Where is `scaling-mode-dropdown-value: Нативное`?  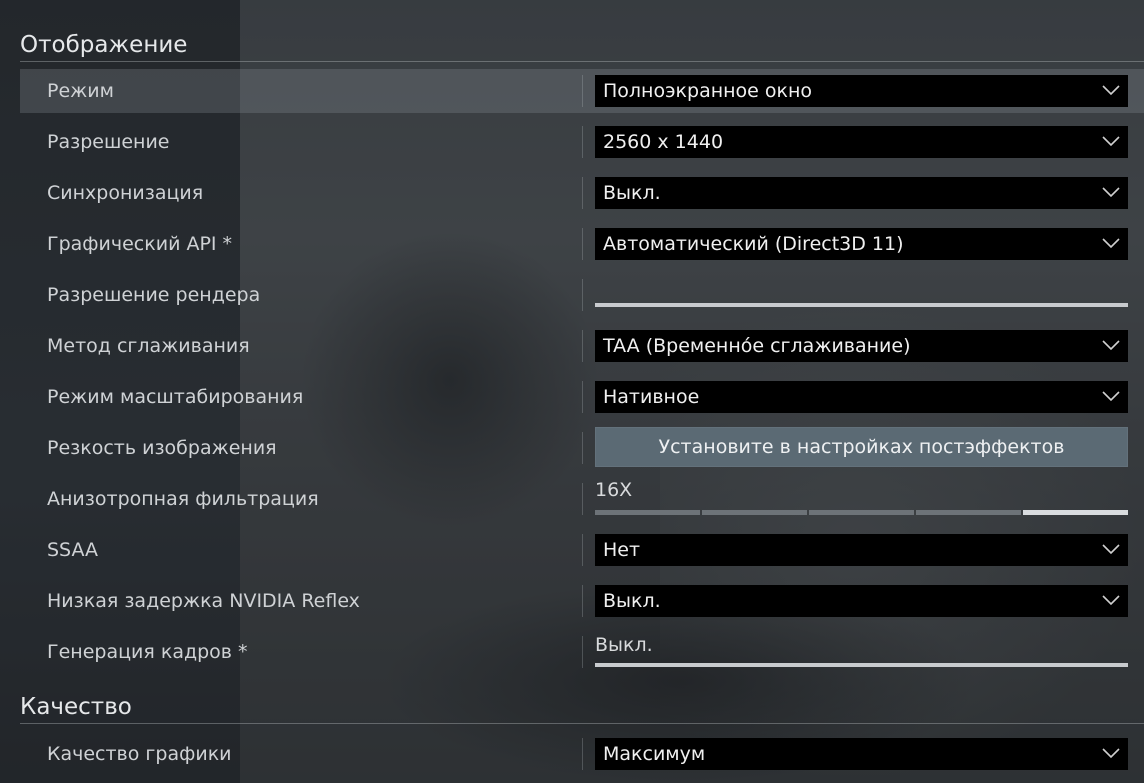
scaling-mode-dropdown-value: Нативное is located at coordinates (651, 397).